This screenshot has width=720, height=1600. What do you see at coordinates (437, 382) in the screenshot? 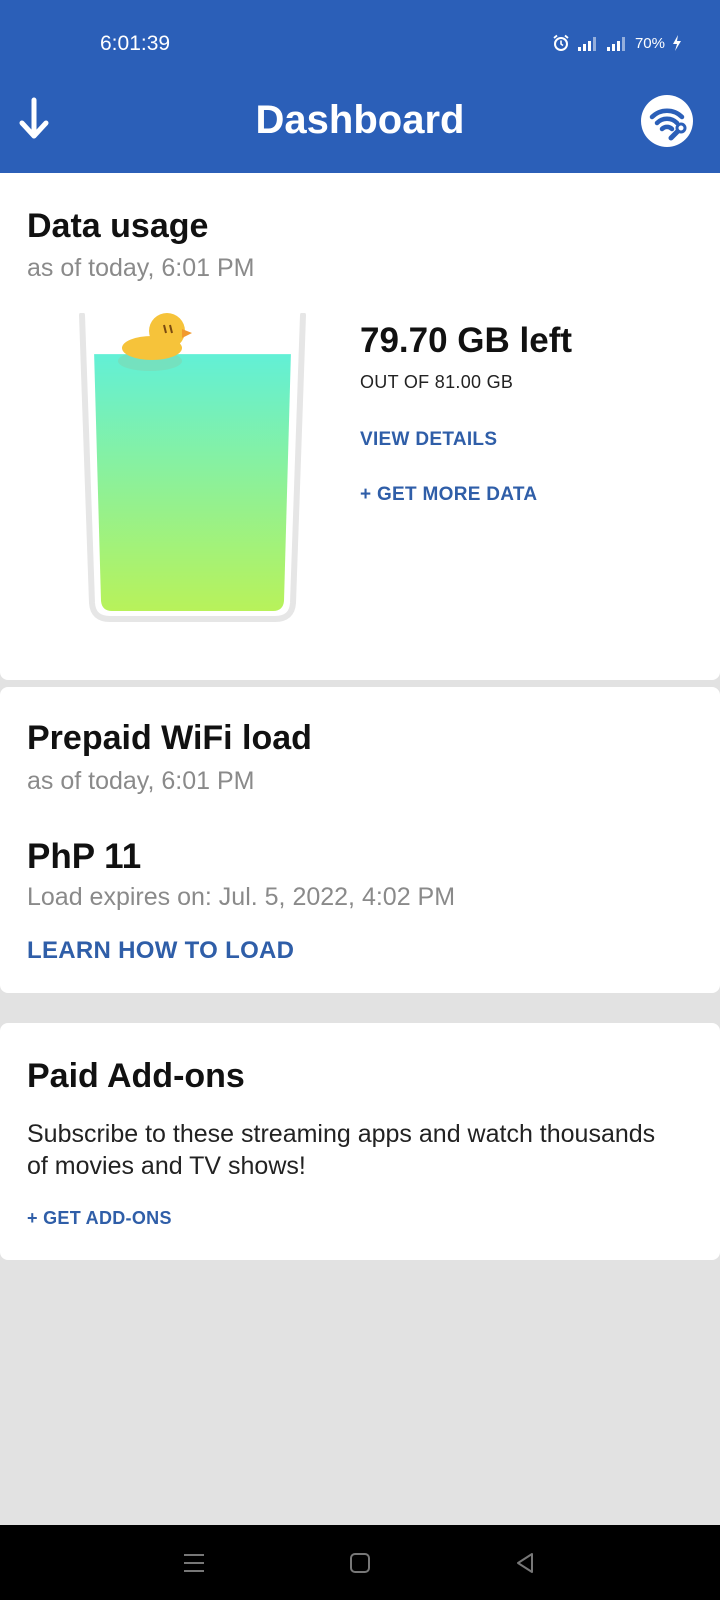
I see `data-total: OUT OF 81.00 GB` at bounding box center [437, 382].